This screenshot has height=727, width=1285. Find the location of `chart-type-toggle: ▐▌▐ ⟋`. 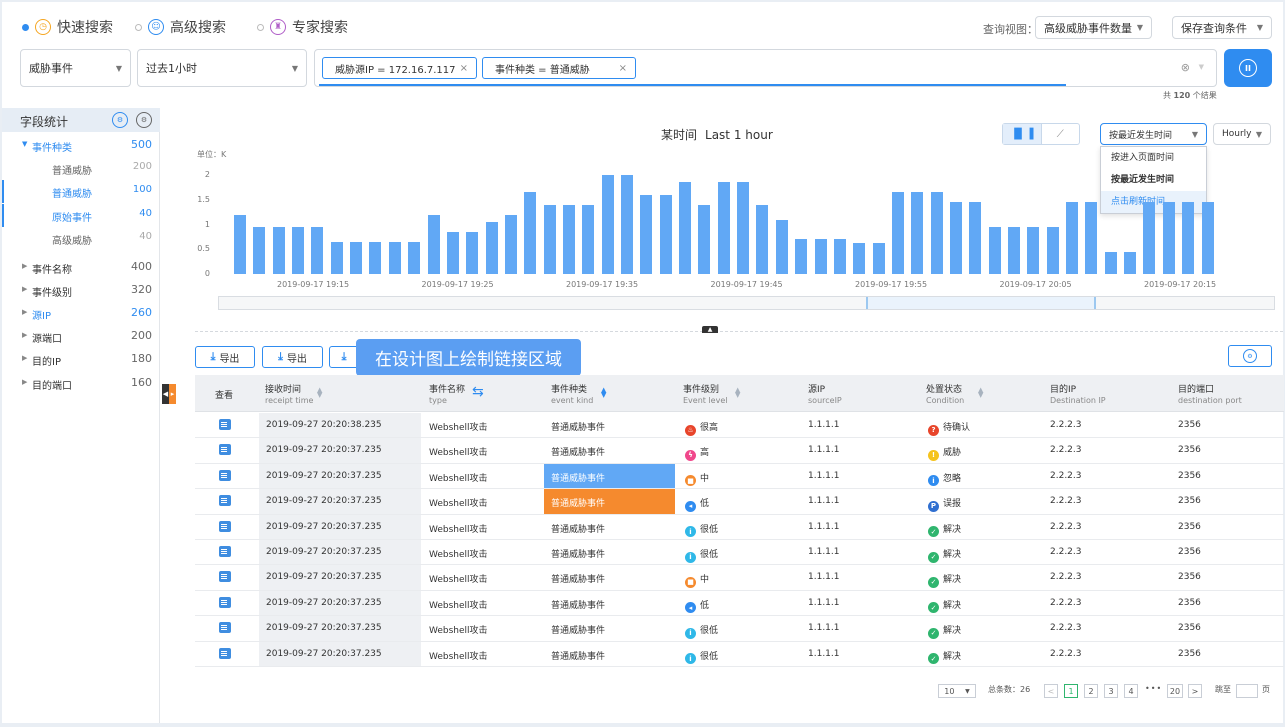

chart-type-toggle: ▐▌▐ ⟋ is located at coordinates (1041, 134).